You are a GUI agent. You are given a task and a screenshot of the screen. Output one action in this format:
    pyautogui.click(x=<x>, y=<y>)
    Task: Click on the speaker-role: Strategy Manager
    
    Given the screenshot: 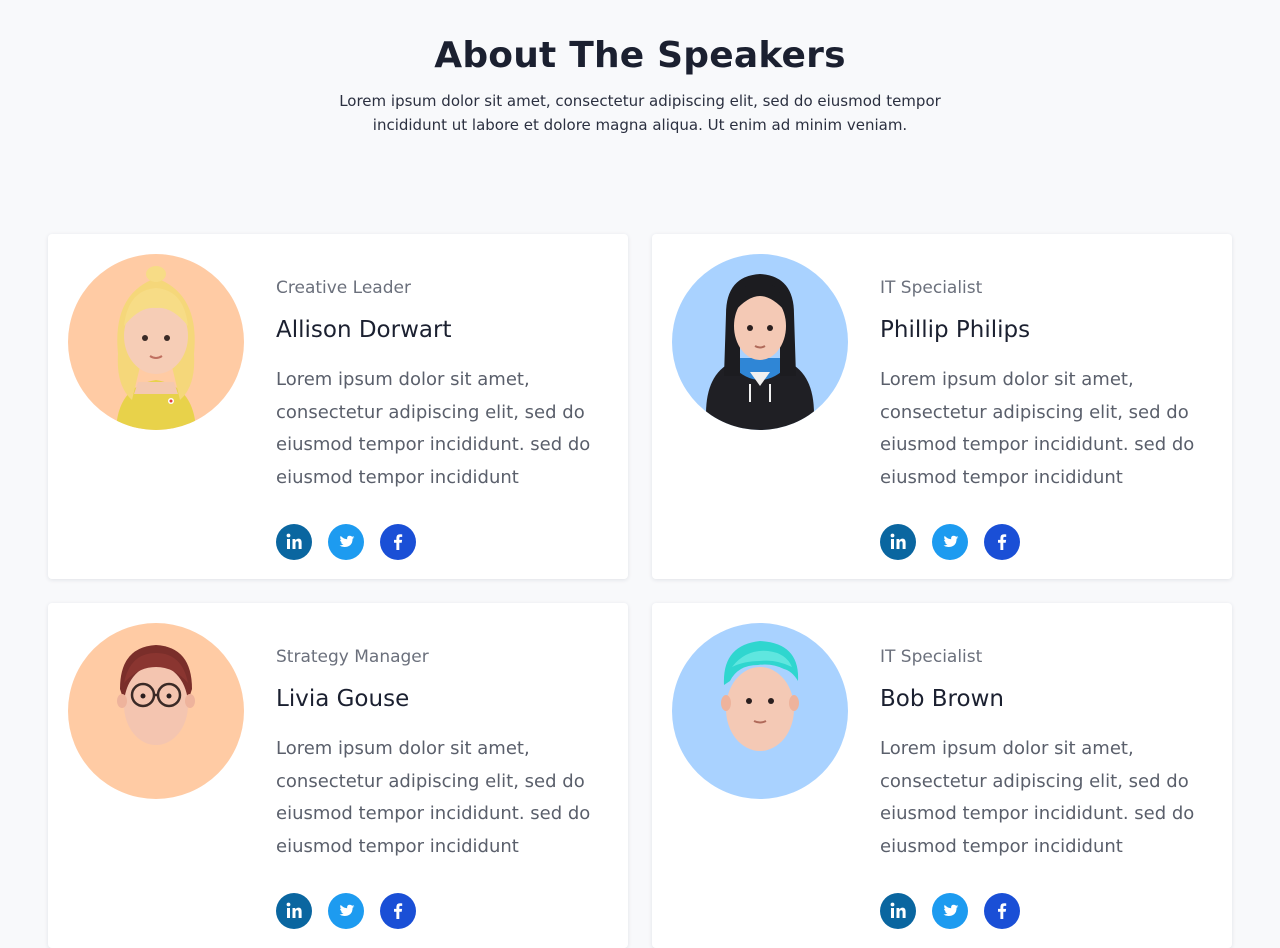 What is the action you would take?
    pyautogui.click(x=352, y=657)
    